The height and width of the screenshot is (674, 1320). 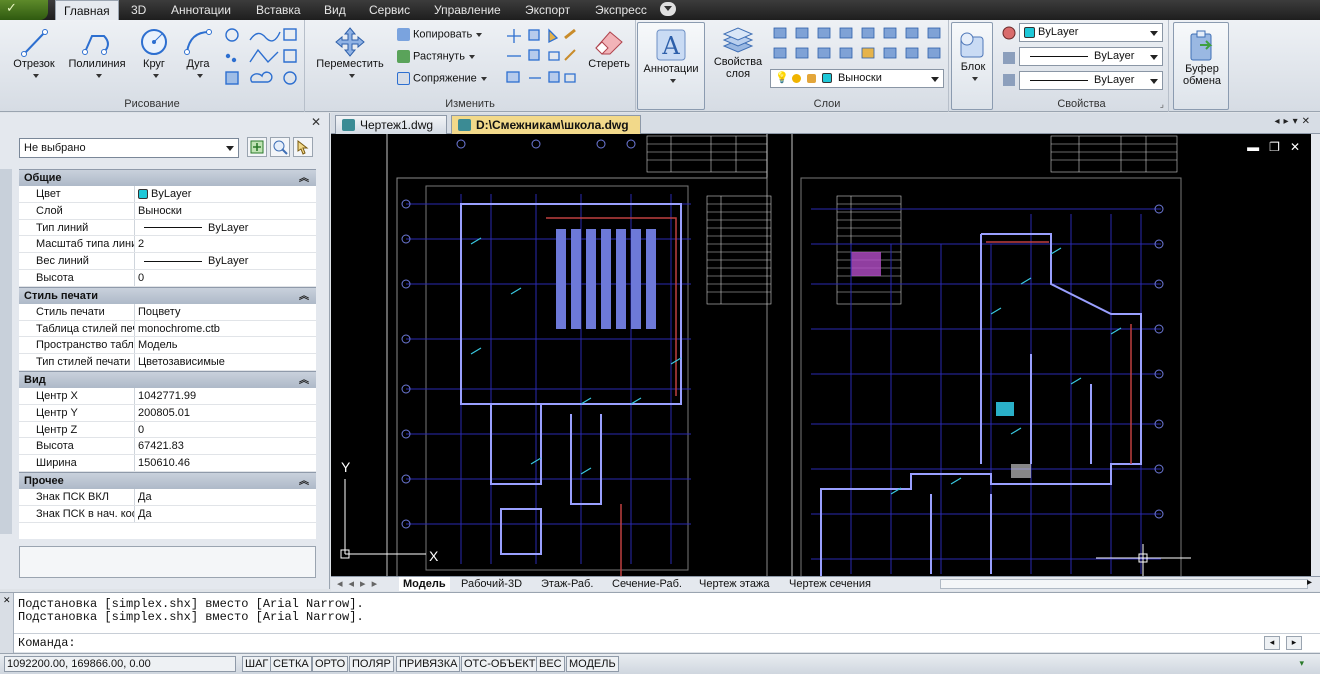 What do you see at coordinates (609, 48) in the screenshot?
I see `erase-button: Стереть` at bounding box center [609, 48].